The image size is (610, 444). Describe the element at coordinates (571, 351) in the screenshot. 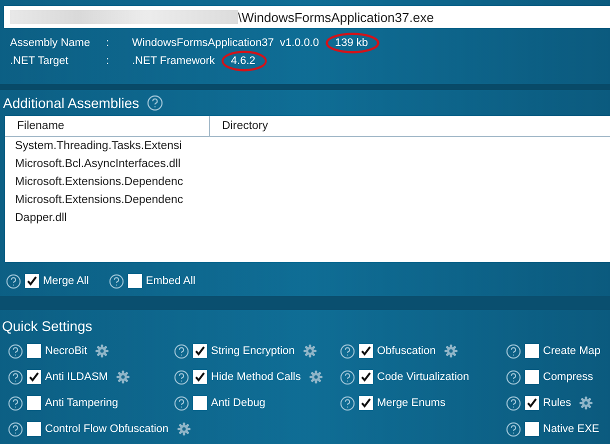

I see `checkbox-label: Create Map` at that location.